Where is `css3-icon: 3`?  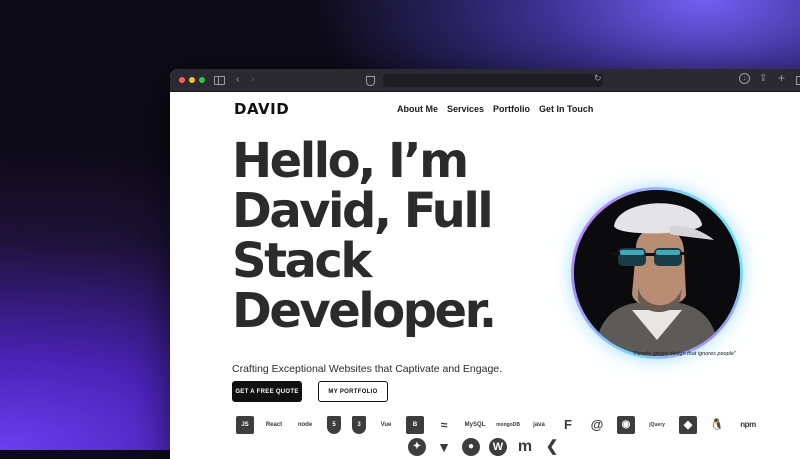
css3-icon: 3 is located at coordinates (359, 425).